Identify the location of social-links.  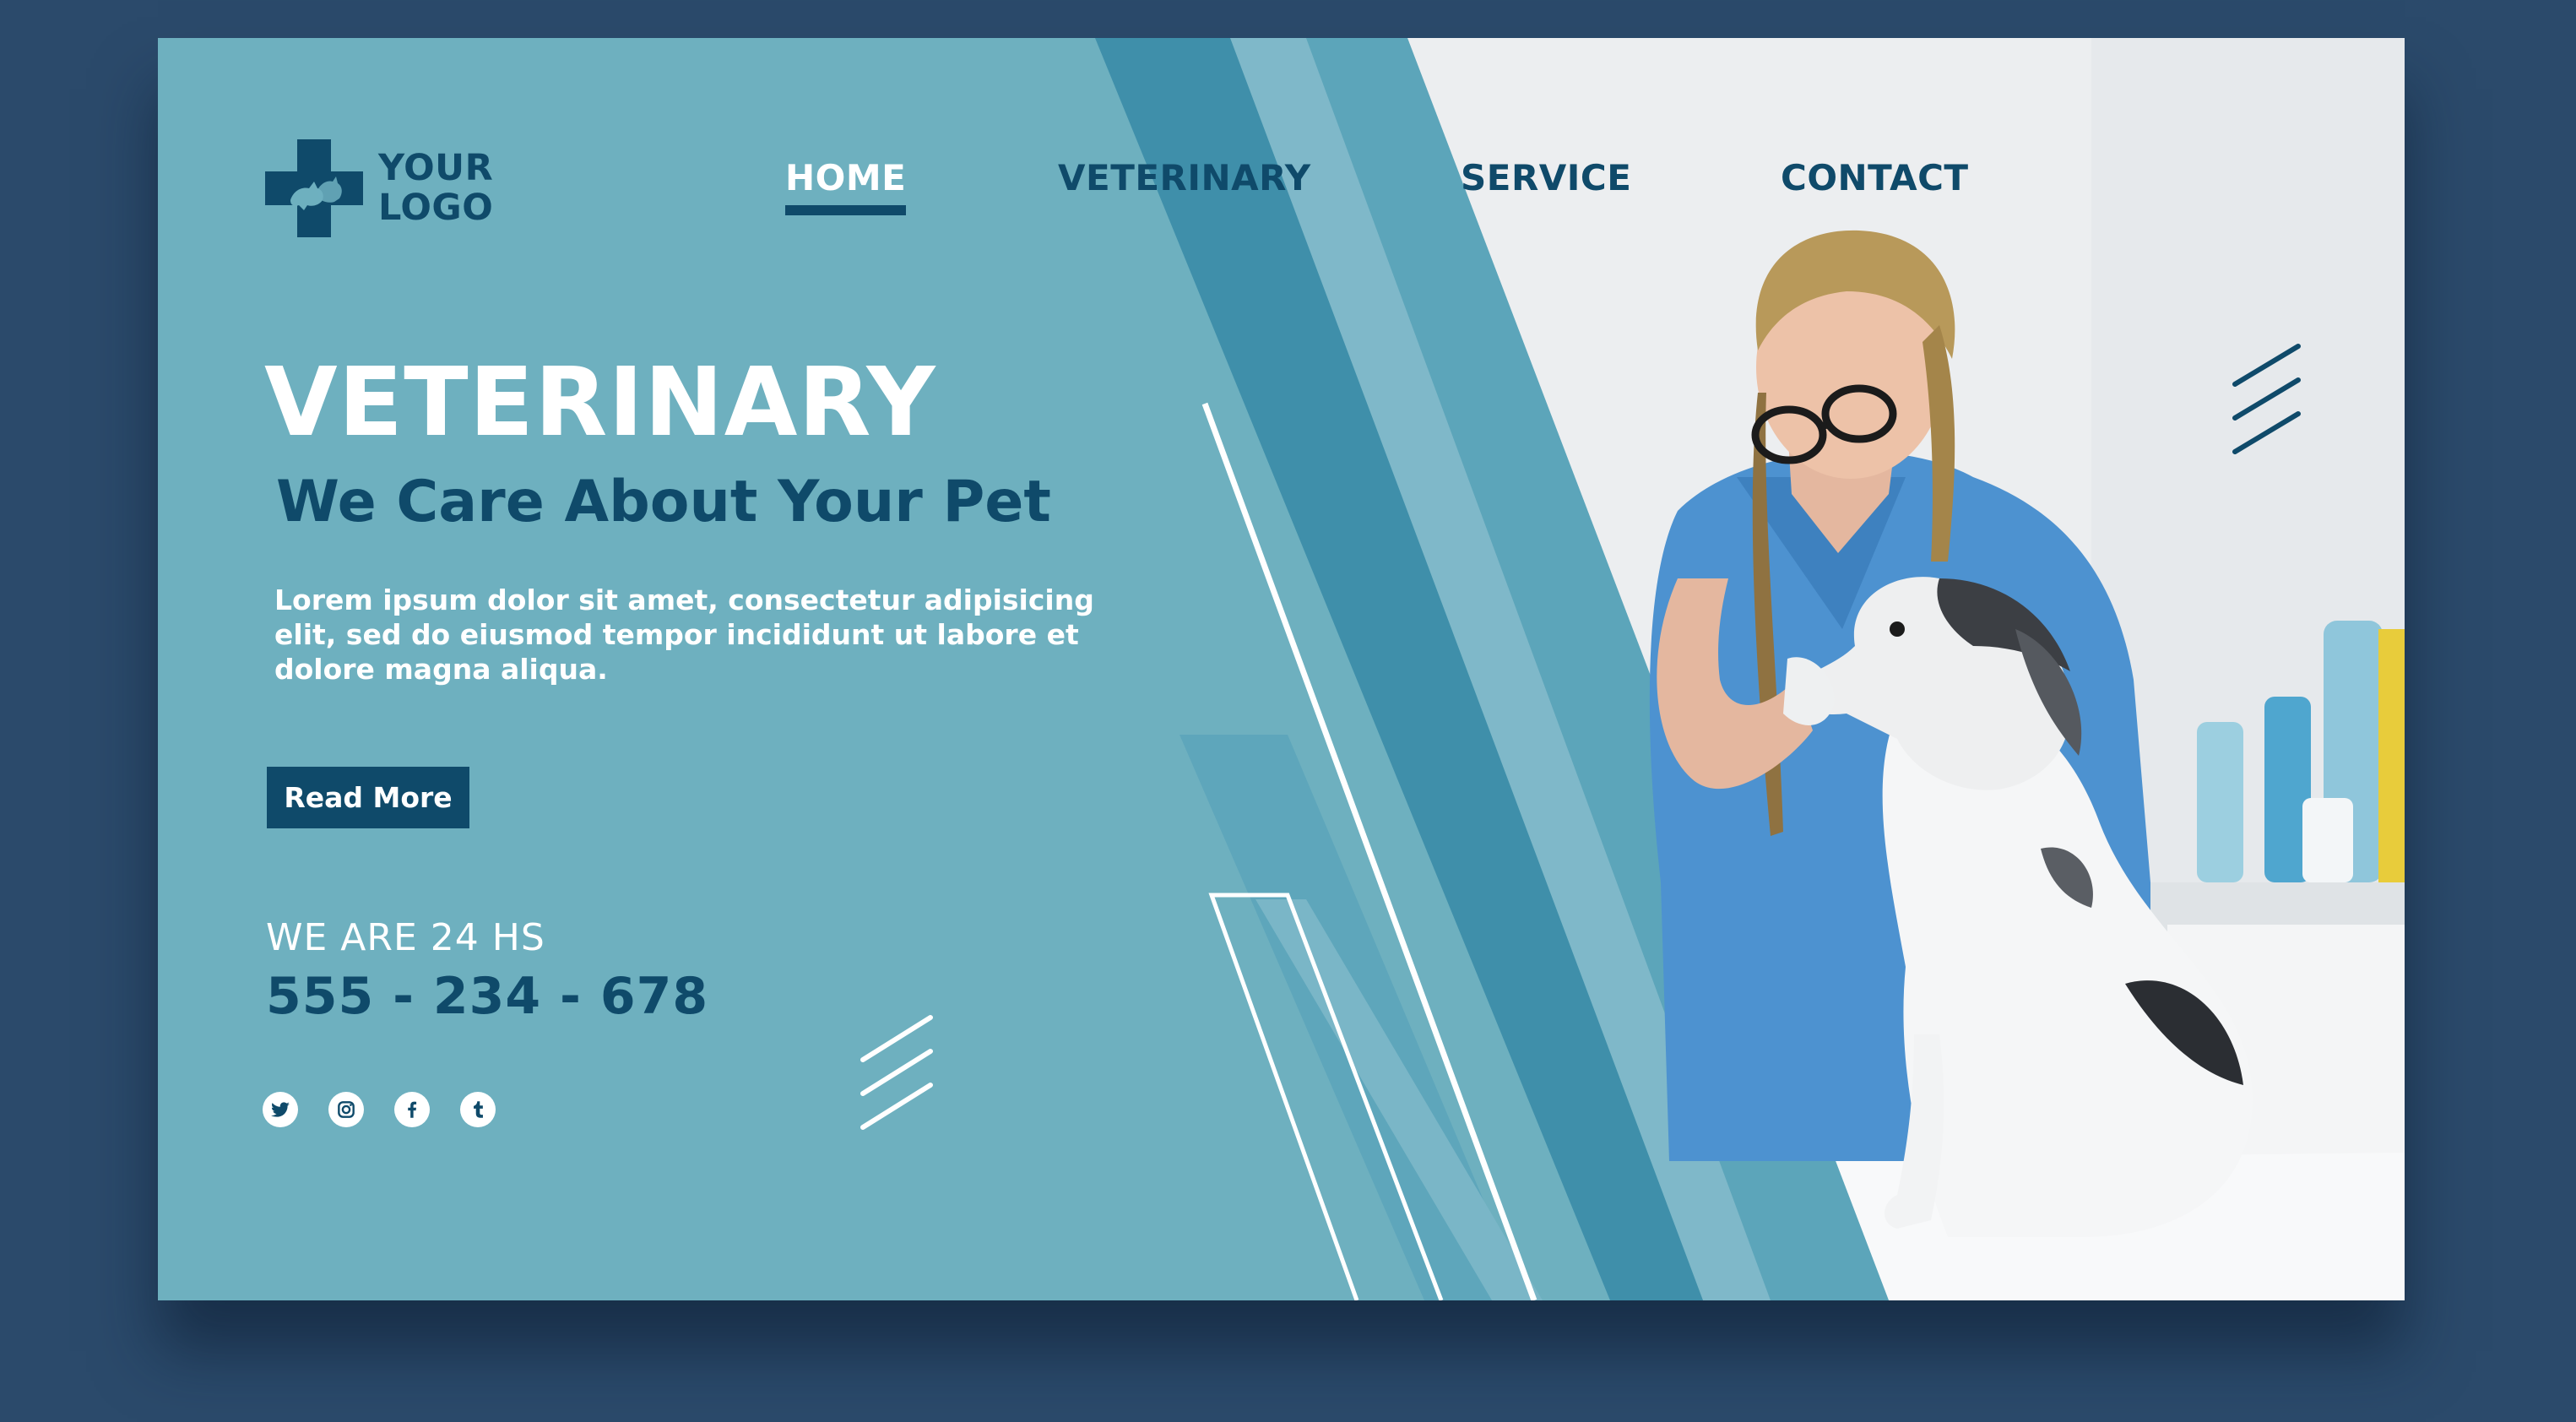
(394, 1109).